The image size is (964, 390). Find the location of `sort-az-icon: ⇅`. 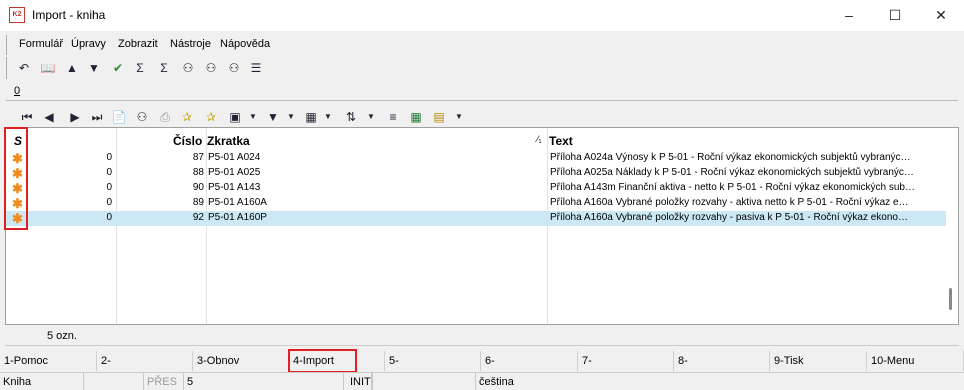

sort-az-icon: ⇅ is located at coordinates (351, 117).